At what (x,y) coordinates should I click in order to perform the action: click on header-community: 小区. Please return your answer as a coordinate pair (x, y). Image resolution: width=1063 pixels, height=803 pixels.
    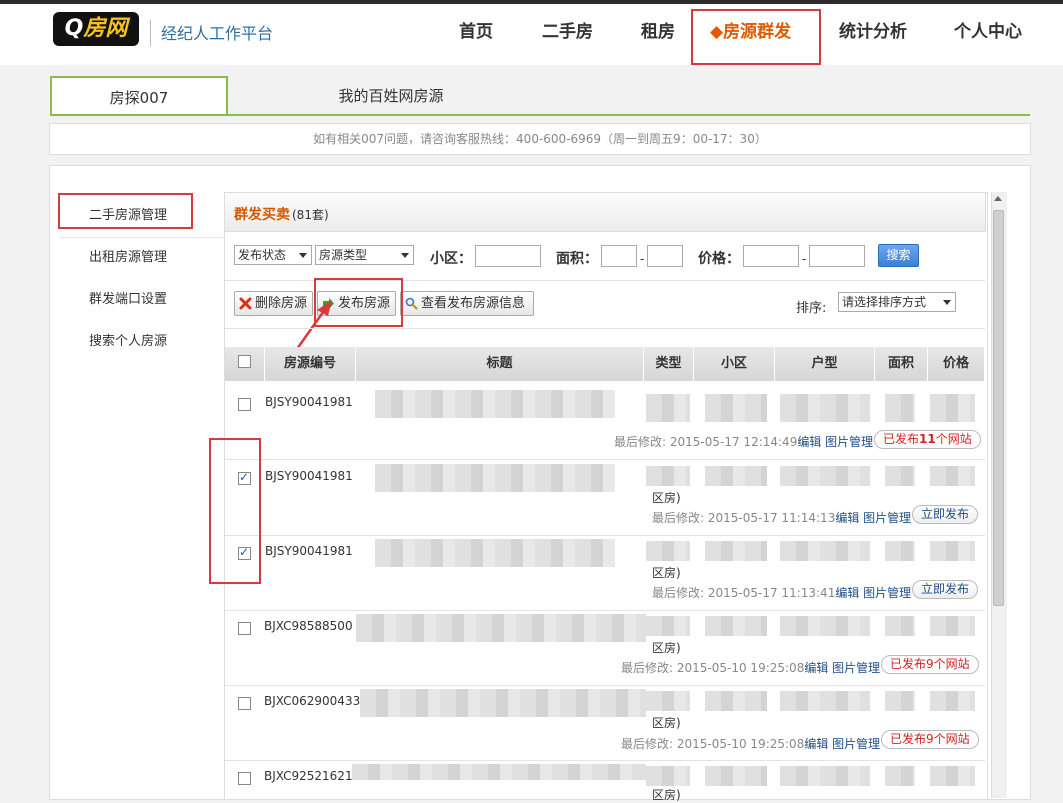
    Looking at the image, I should click on (734, 364).